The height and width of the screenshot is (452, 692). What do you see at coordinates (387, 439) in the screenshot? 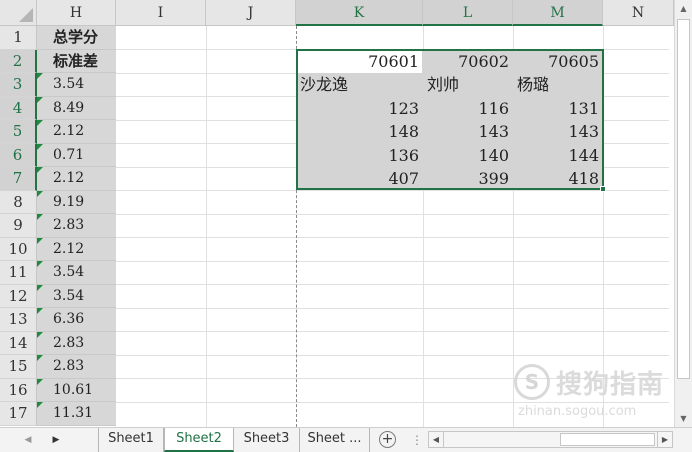
I see `add-sheet-button: +` at bounding box center [387, 439].